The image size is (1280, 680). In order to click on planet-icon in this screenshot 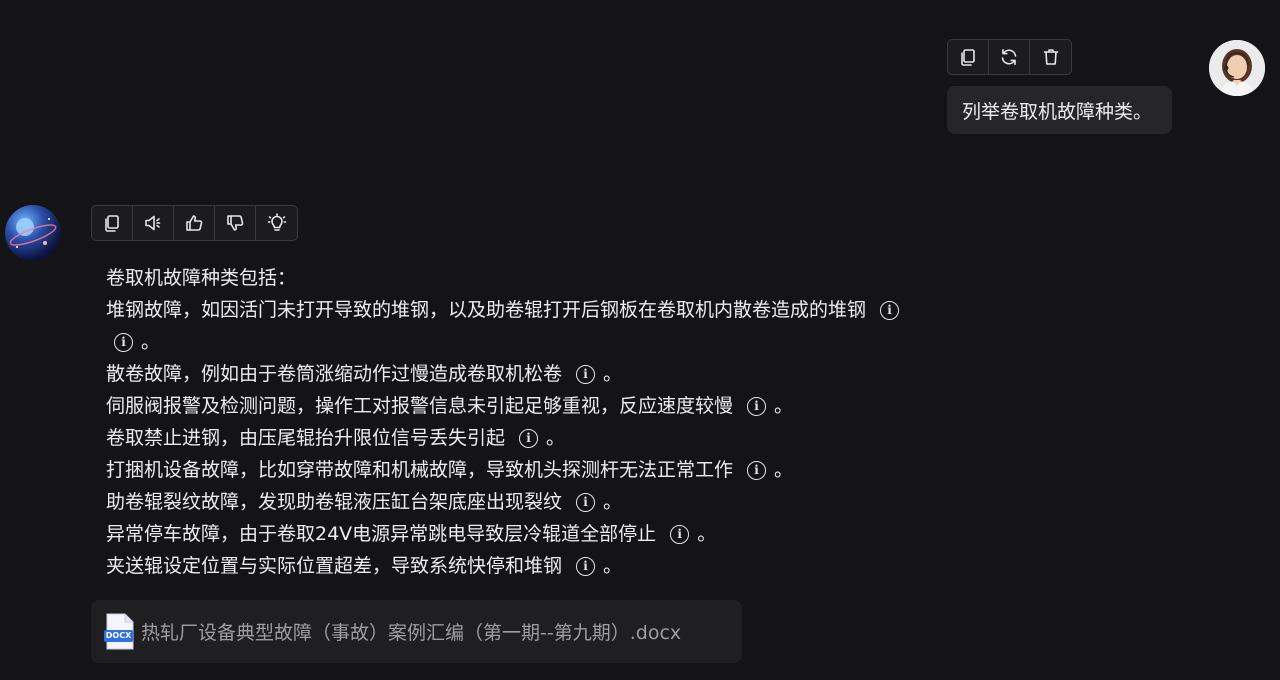, I will do `click(33, 233)`.